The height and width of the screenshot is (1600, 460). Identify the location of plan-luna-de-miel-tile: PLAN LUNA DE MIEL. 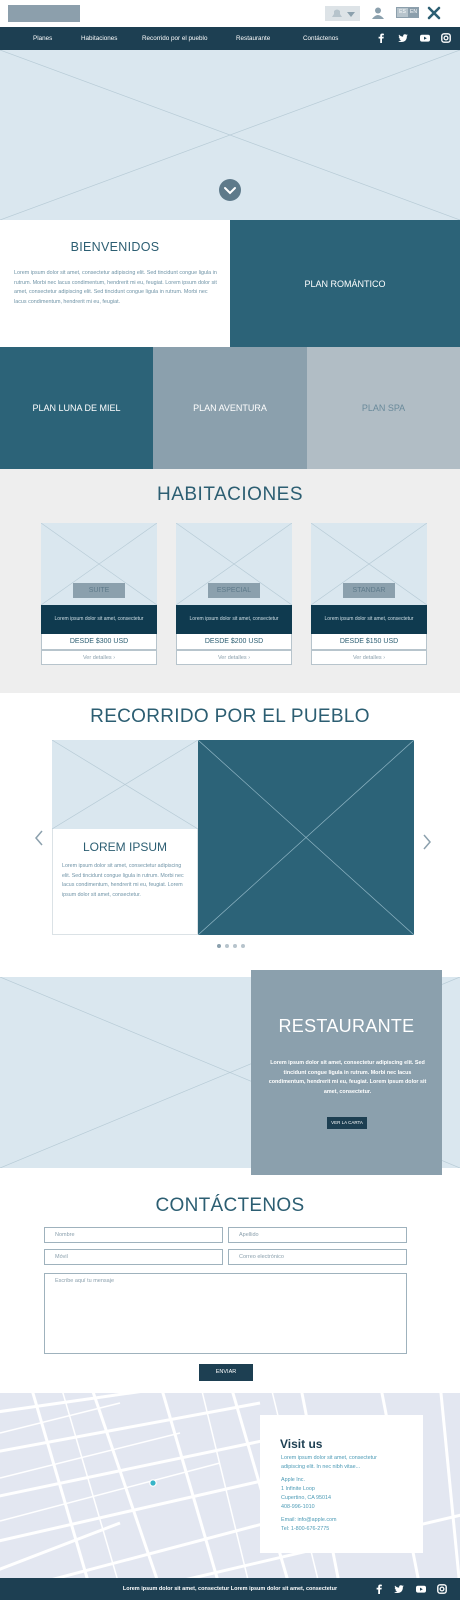
(76, 408).